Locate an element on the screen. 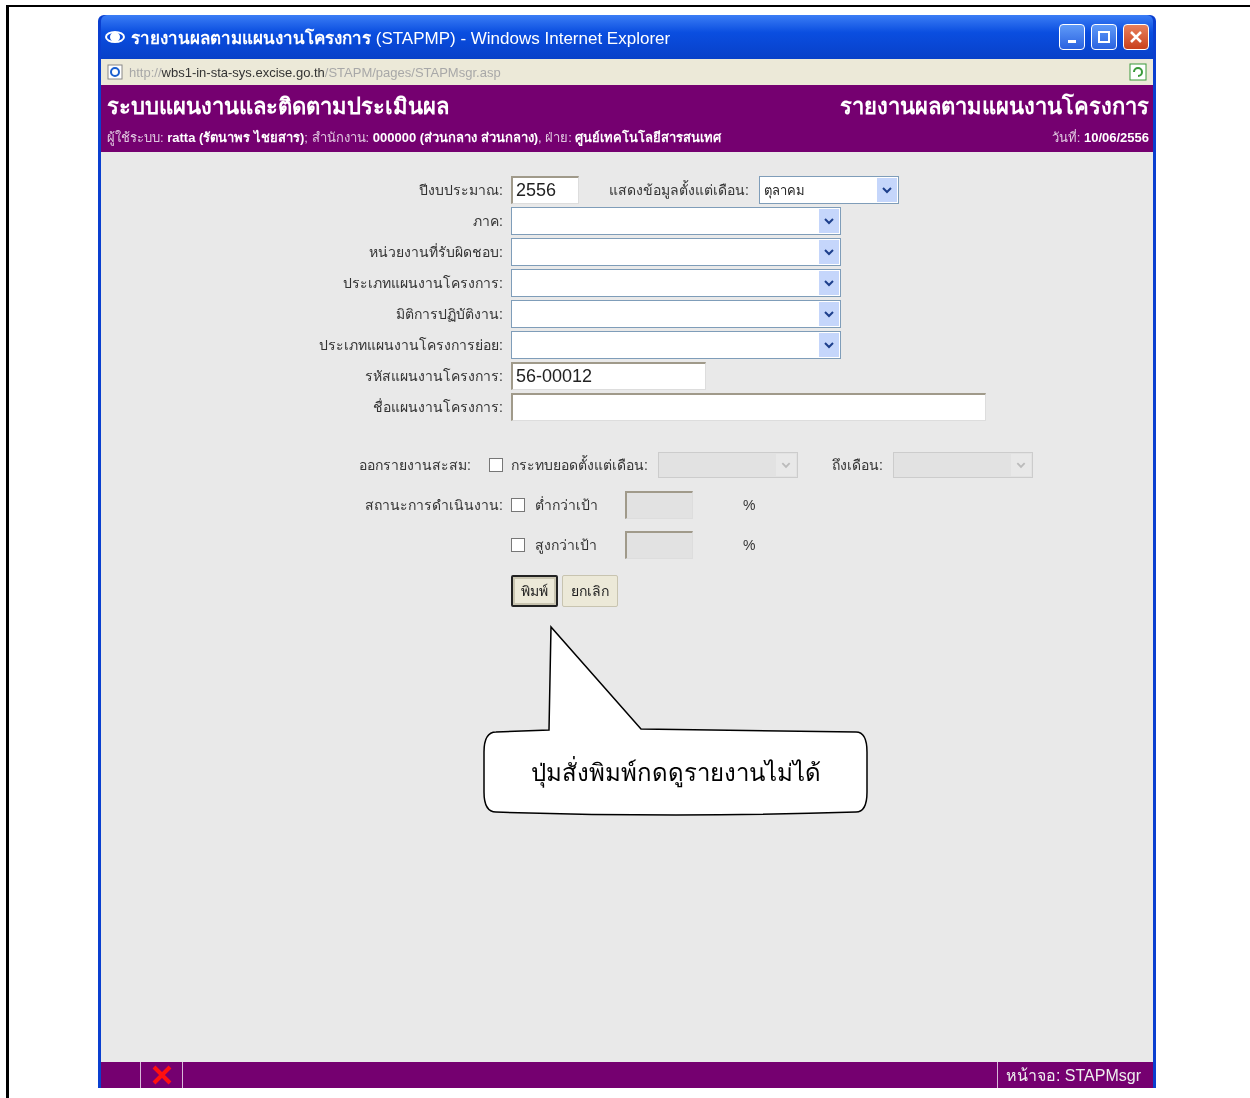  close-button is located at coordinates (1136, 37).